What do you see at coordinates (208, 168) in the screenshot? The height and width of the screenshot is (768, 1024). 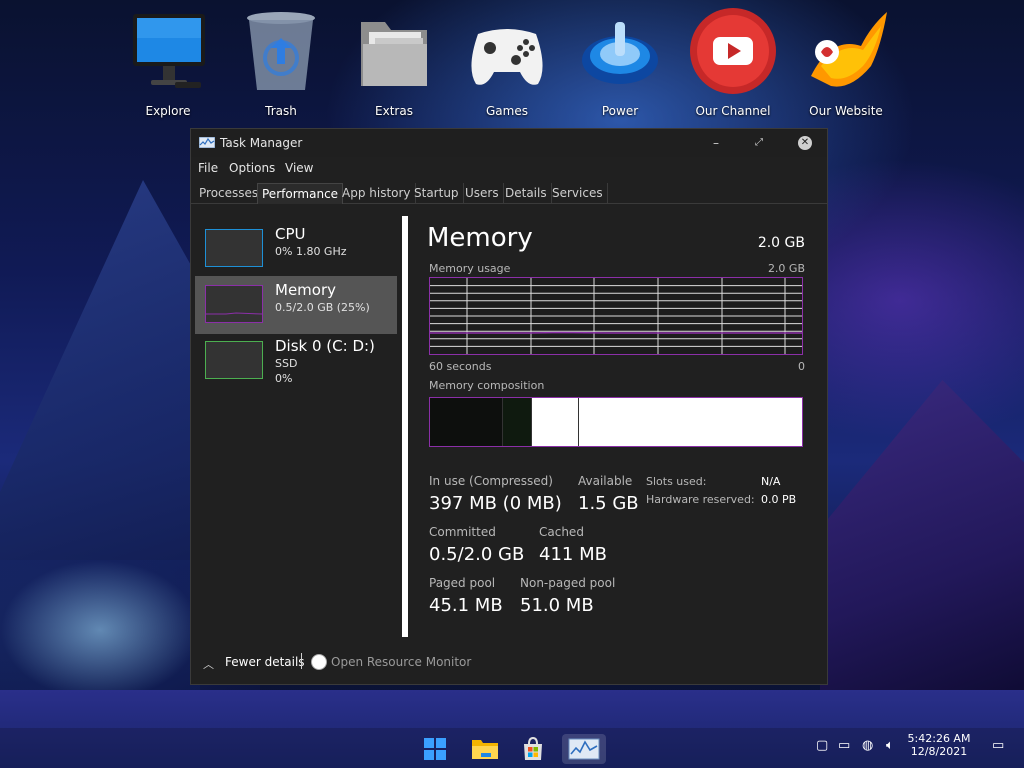 I see `menu-file: File` at bounding box center [208, 168].